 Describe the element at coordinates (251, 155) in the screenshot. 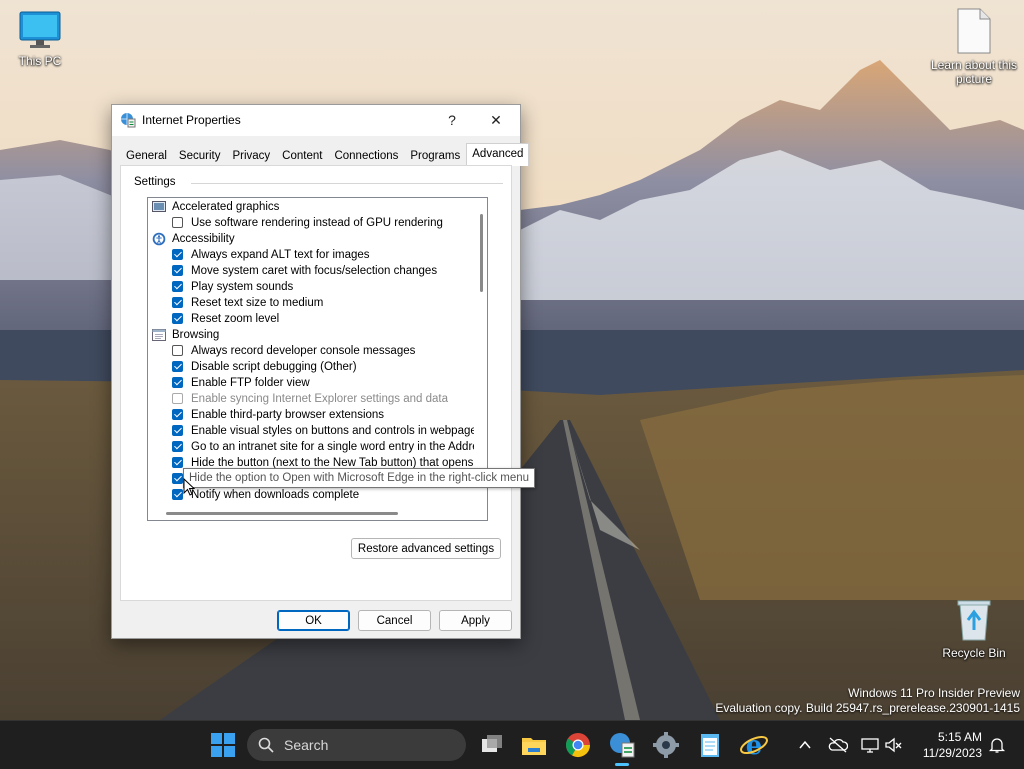

I see `tab-privacy: Privacy` at that location.